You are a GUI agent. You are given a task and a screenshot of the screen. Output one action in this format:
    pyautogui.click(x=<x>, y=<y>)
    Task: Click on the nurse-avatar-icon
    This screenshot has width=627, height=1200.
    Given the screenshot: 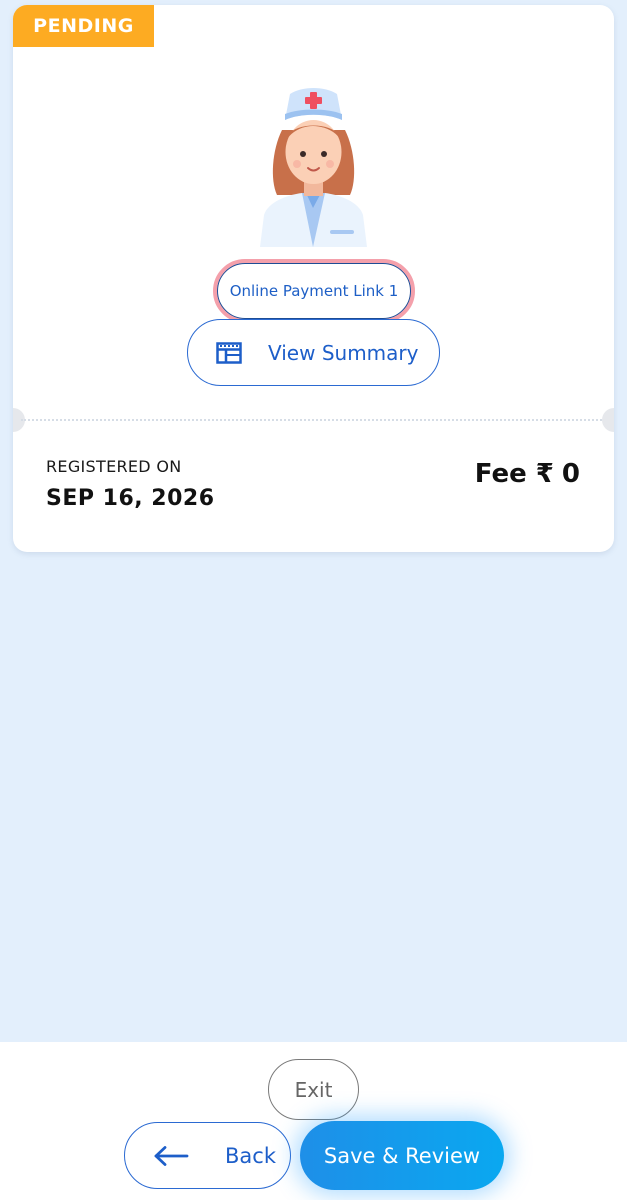 What is the action you would take?
    pyautogui.click(x=313, y=167)
    